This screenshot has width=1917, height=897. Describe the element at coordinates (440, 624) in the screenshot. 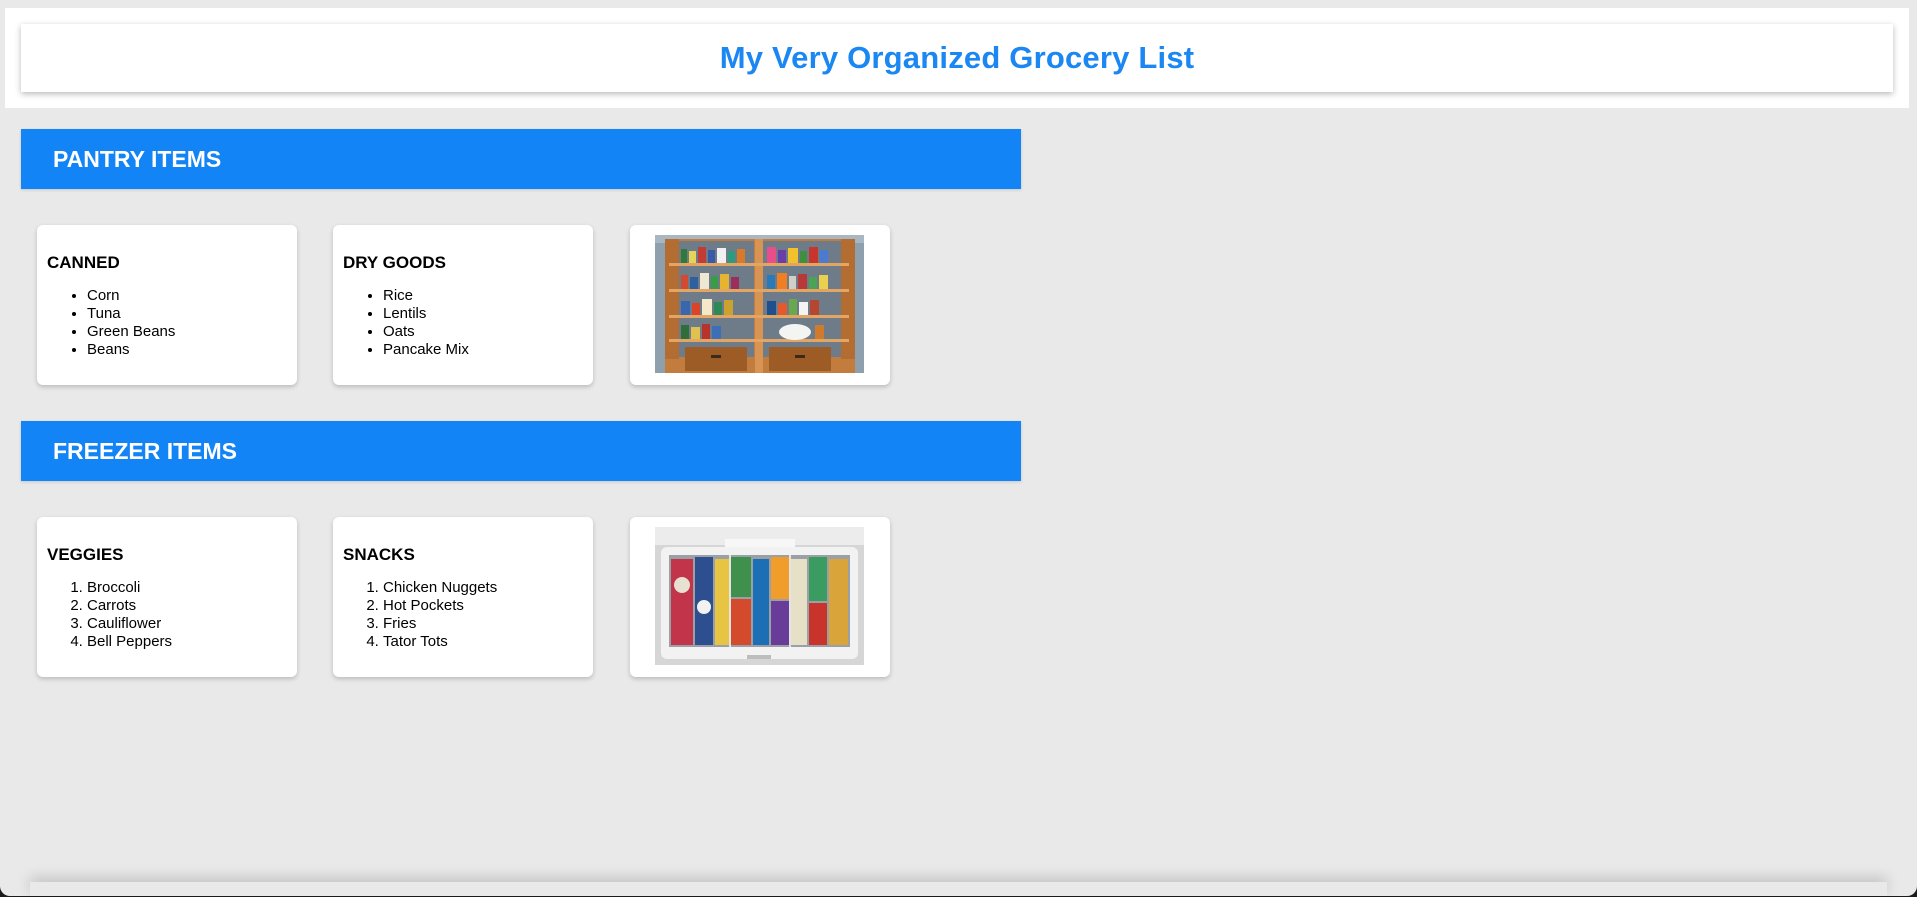

I see `list-item: Fries` at that location.